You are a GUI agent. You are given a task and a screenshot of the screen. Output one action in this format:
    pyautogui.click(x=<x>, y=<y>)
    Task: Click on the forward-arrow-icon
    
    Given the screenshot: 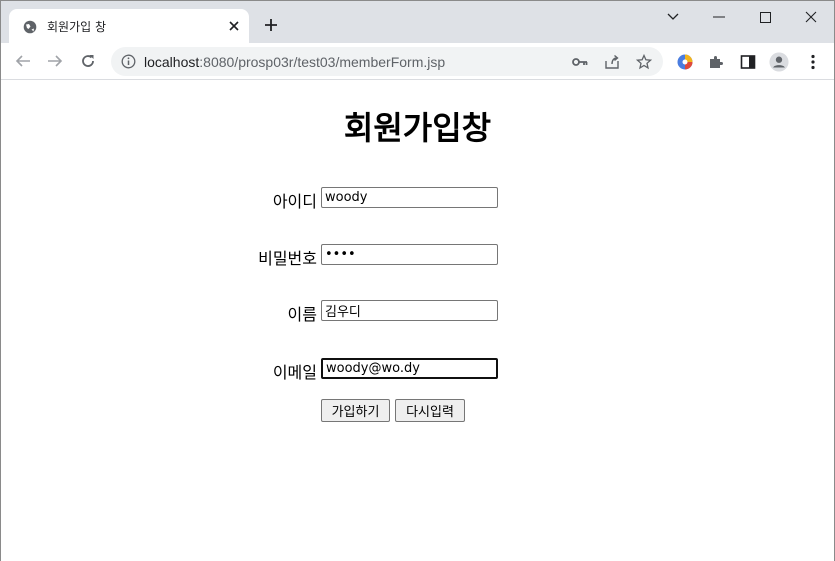 What is the action you would take?
    pyautogui.click(x=55, y=61)
    